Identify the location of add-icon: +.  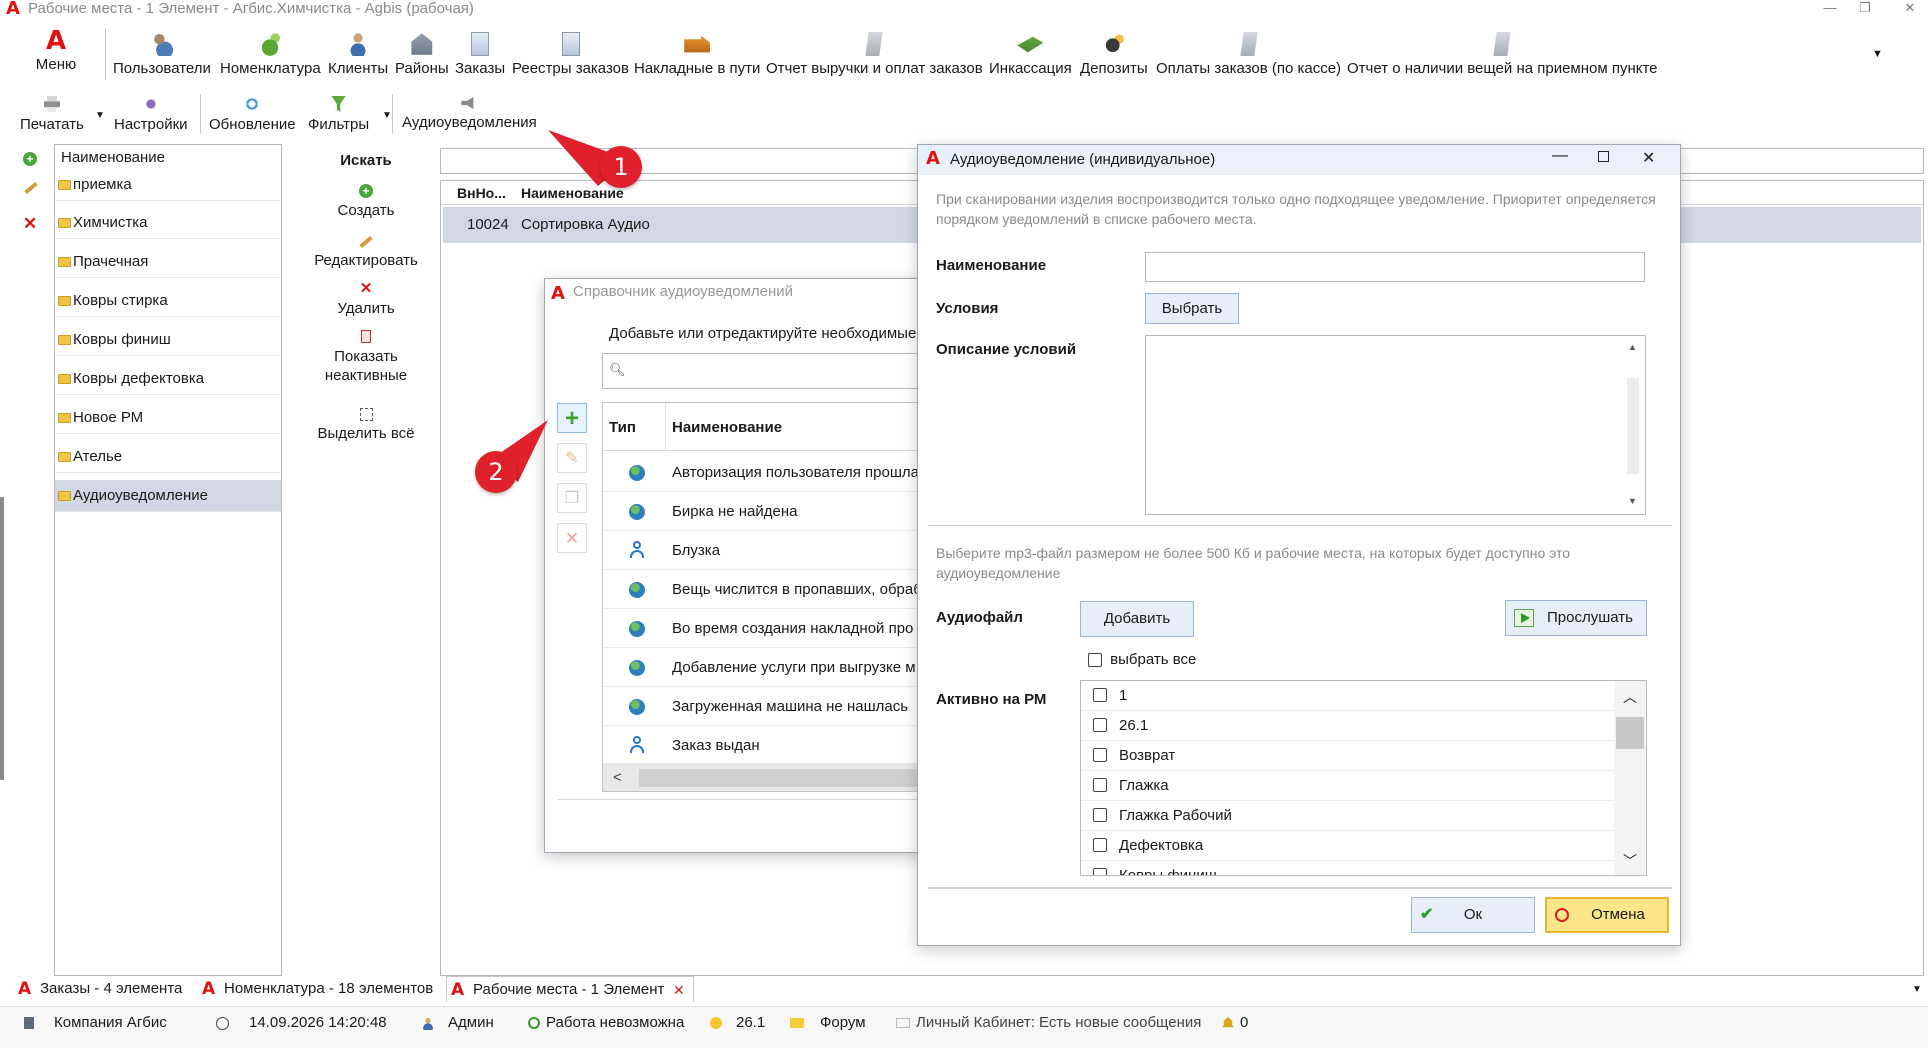
(30, 159).